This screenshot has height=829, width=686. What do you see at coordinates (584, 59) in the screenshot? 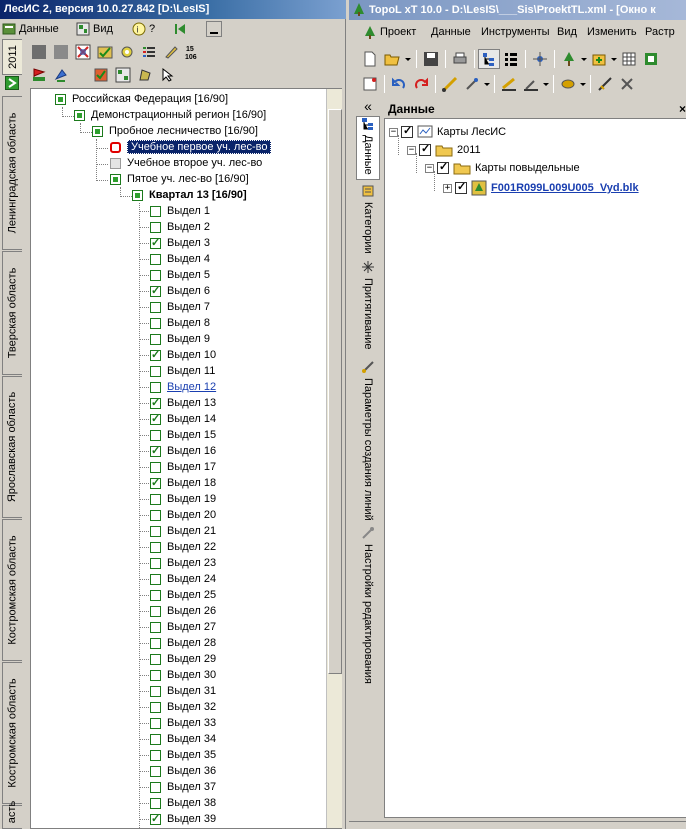
I see `tree-tool-dropdown-icon` at bounding box center [584, 59].